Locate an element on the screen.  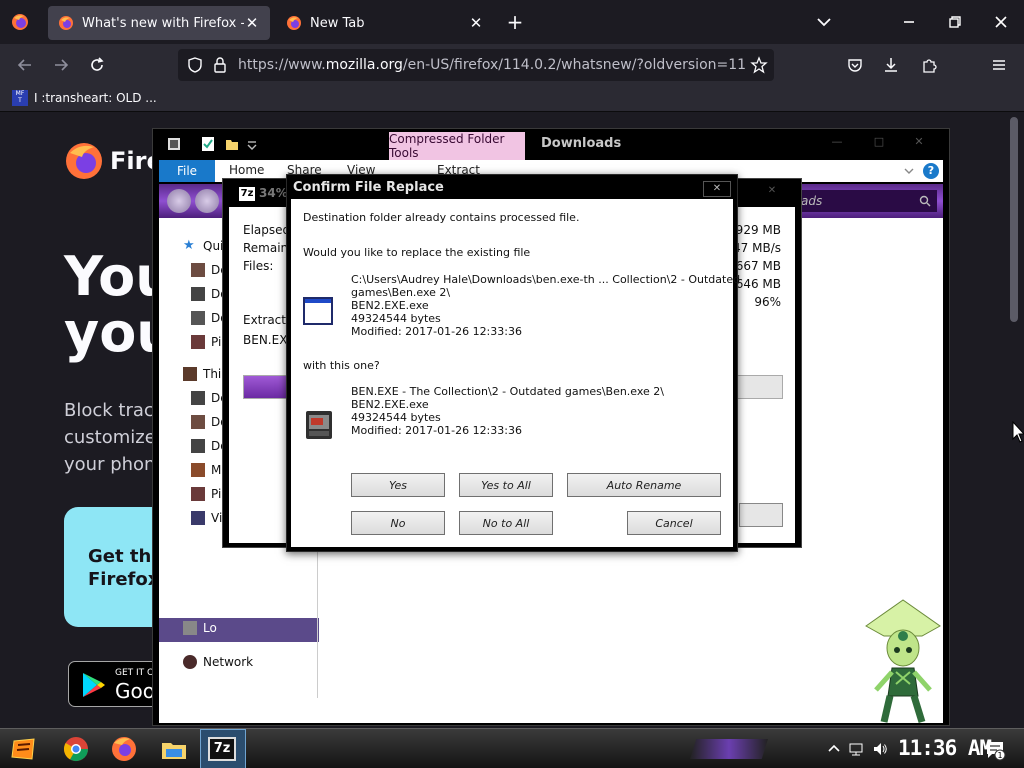
nav-quick-access: ★ Qui is located at coordinates (203, 246).